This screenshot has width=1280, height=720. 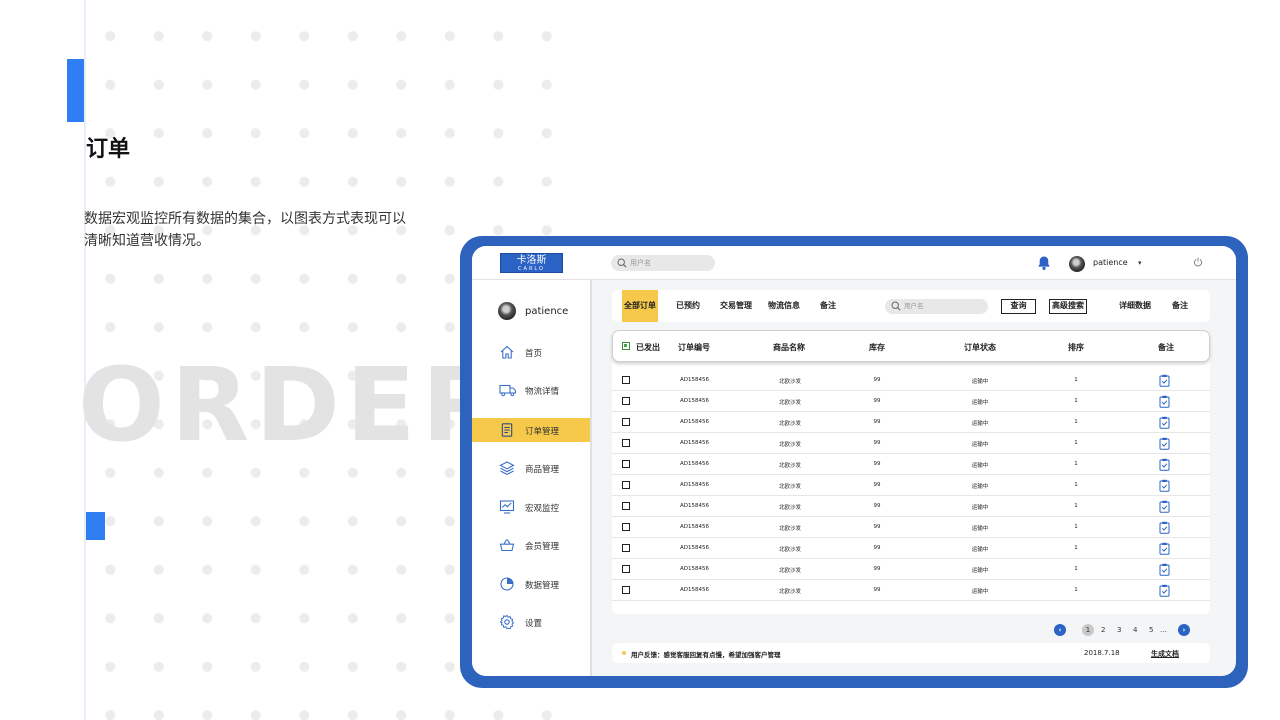 I want to click on sidebar-item-orders: 订单管理, so click(x=531, y=430).